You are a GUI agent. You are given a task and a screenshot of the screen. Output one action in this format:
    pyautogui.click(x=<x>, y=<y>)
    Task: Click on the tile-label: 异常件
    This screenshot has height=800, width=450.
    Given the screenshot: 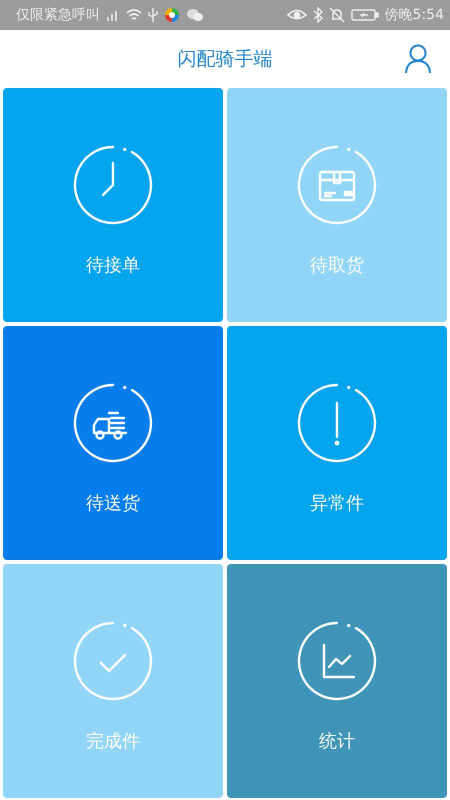 What is the action you would take?
    pyautogui.click(x=337, y=503)
    